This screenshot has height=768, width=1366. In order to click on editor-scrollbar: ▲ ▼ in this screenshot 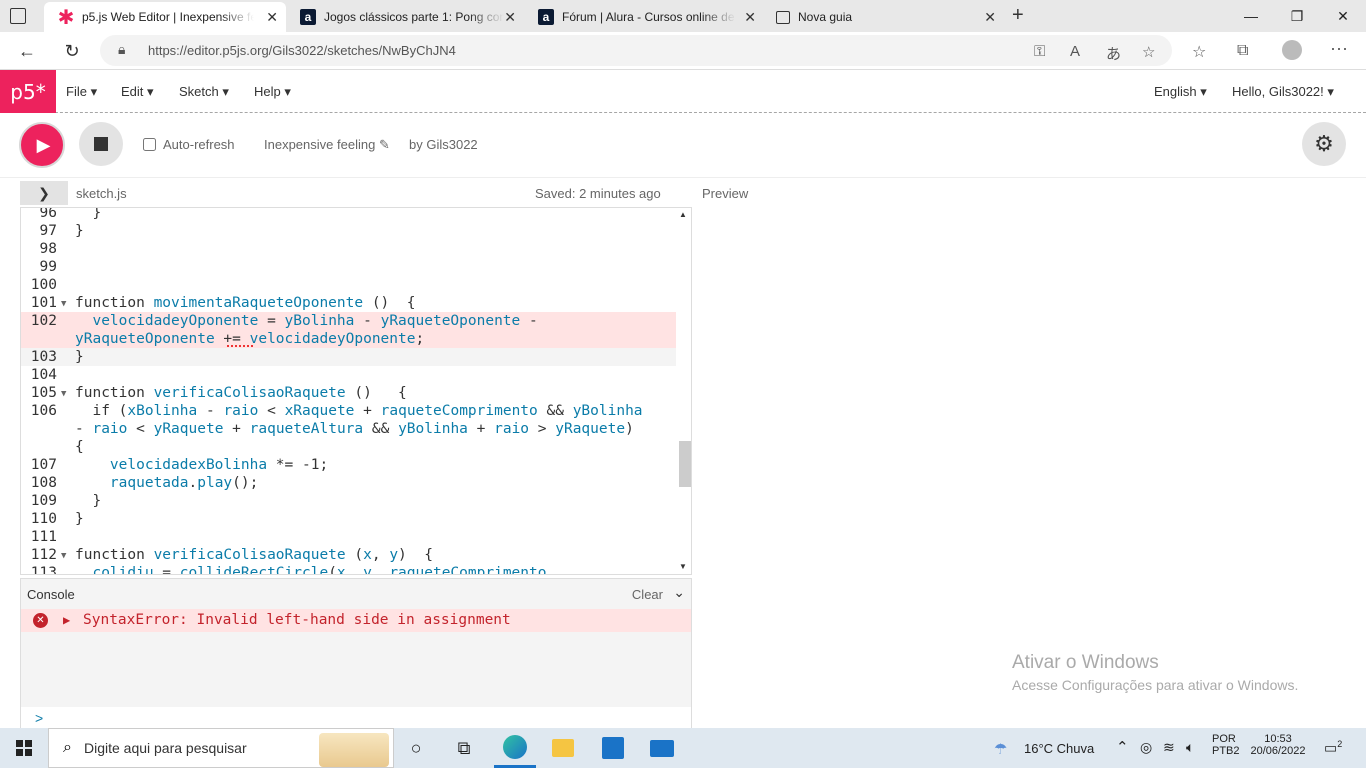, I will do `click(683, 391)`.